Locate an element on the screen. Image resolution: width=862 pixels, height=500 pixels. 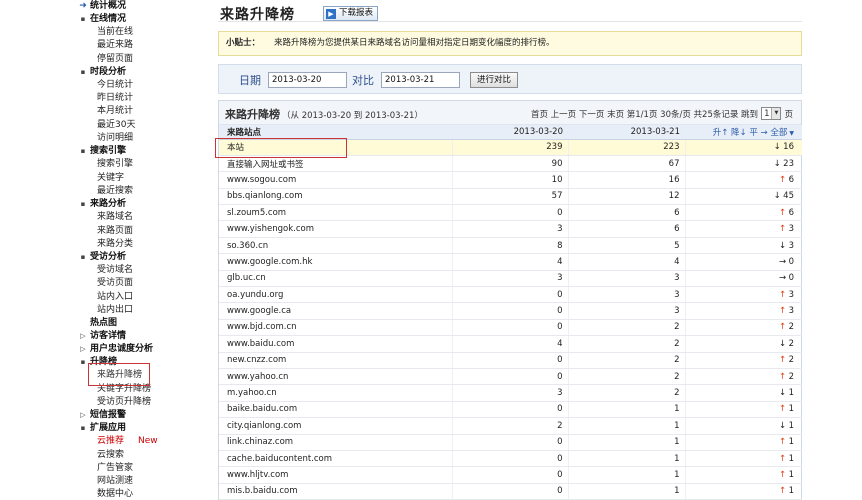
sidebar-group: ▷ 用户忠诚度分析 is located at coordinates (137, 349).